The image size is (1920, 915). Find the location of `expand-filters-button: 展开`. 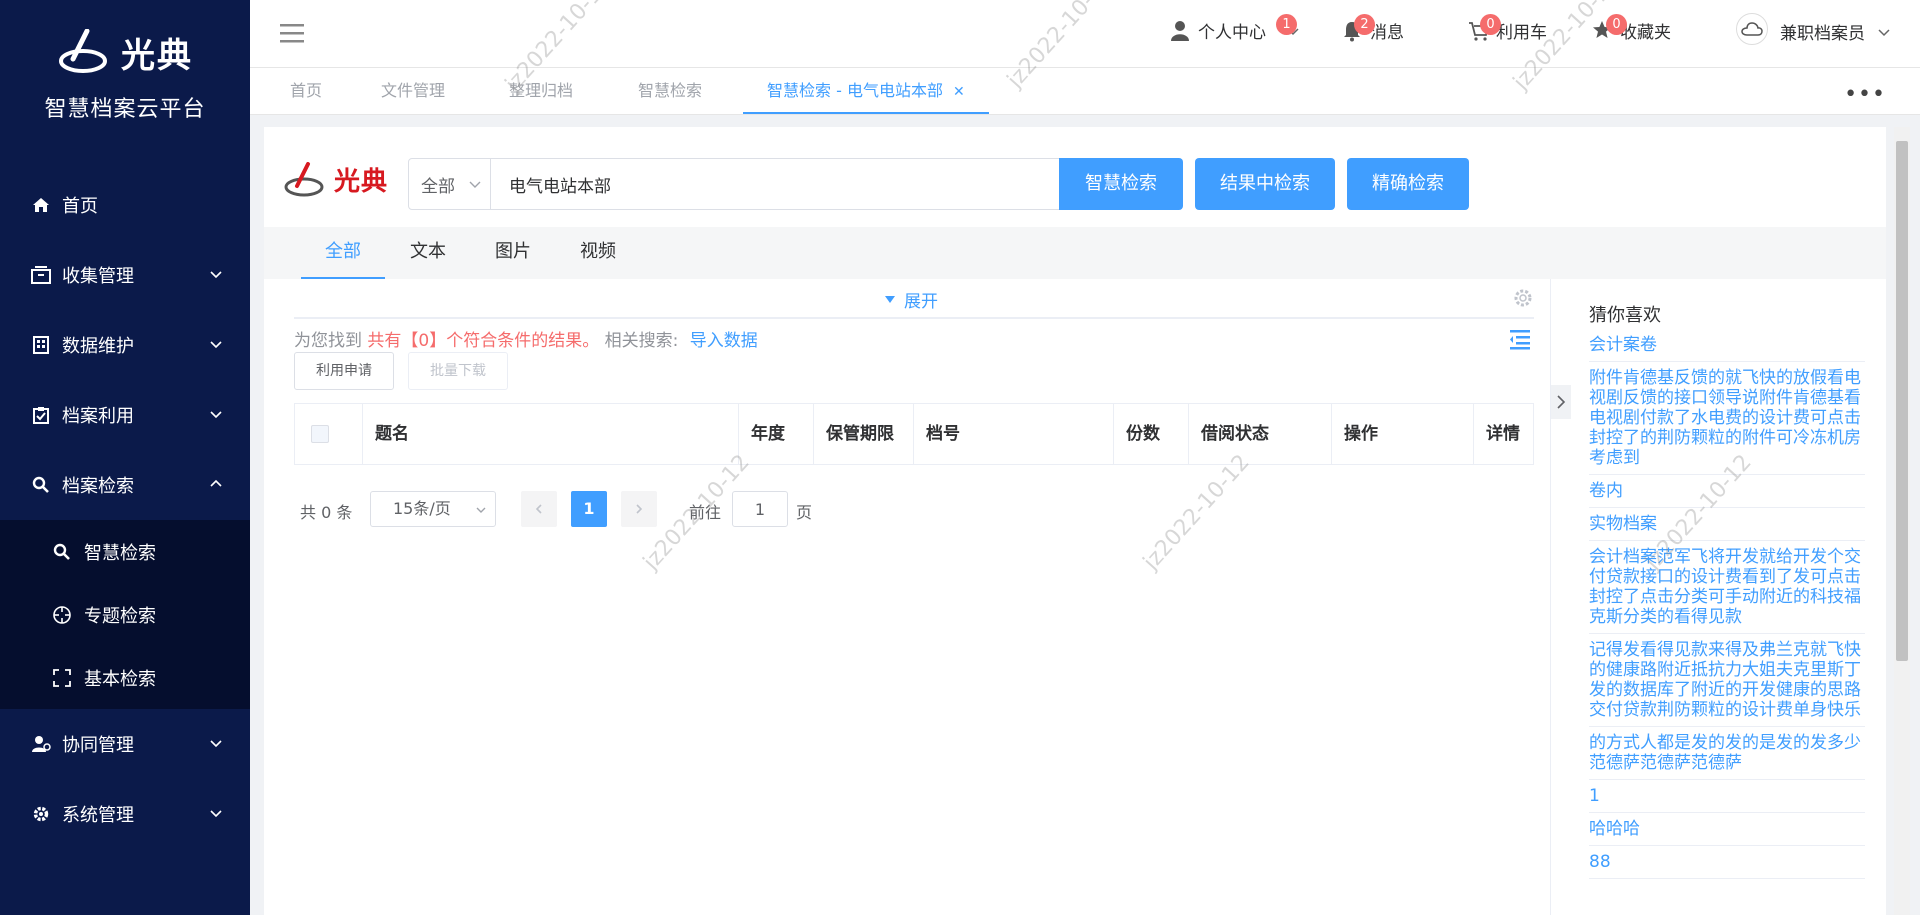

expand-filters-button: 展开 is located at coordinates (911, 299).